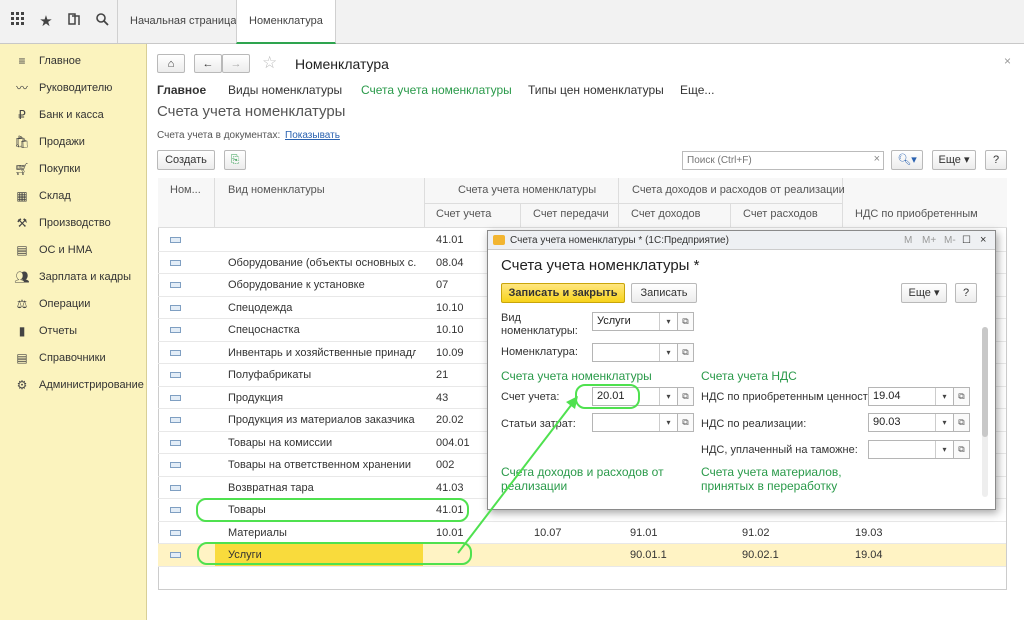 This screenshot has width=1024, height=620. Describe the element at coordinates (517, 475) in the screenshot. I see `annotation-arrow` at that location.